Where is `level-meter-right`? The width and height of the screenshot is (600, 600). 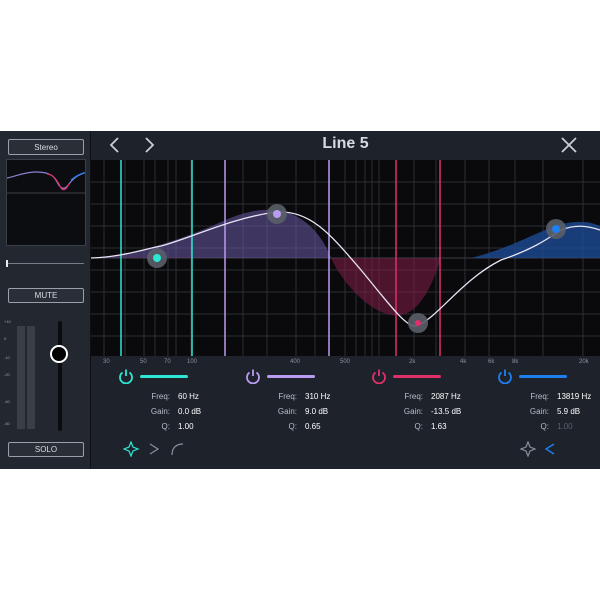
level-meter-right is located at coordinates (31, 377).